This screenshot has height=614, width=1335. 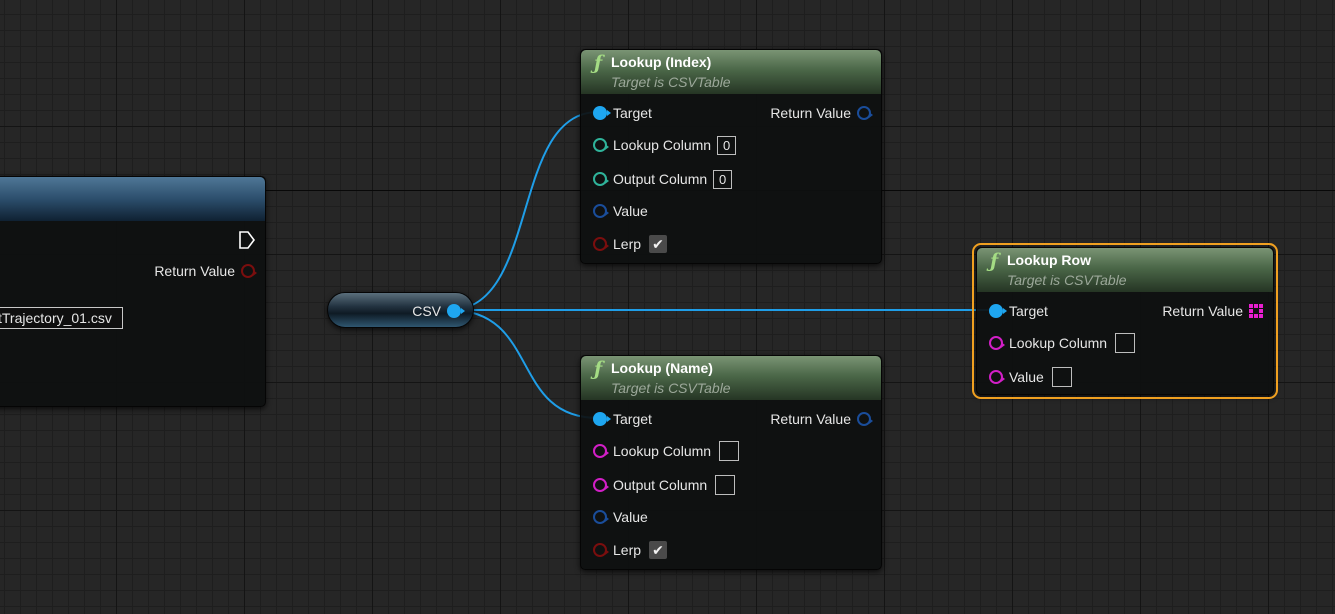 I want to click on lookup-index-title: Lookup (Index), so click(x=661, y=62).